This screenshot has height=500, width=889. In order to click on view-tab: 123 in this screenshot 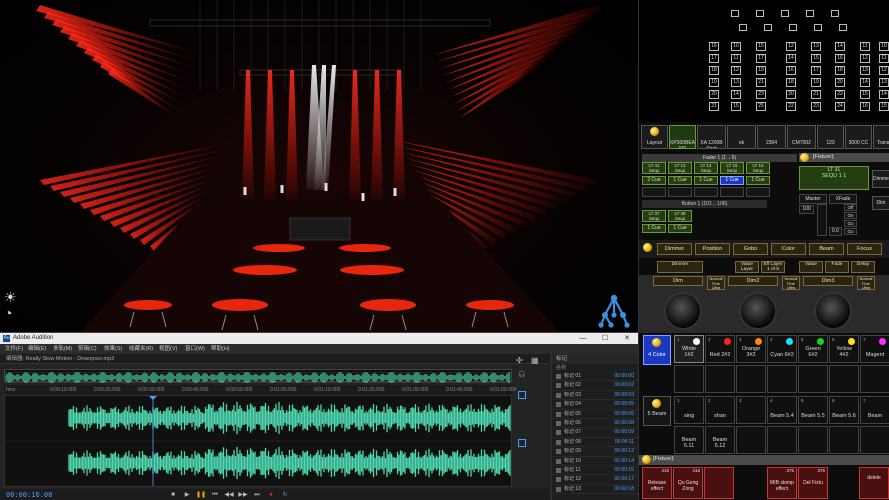, I will do `click(830, 137)`.